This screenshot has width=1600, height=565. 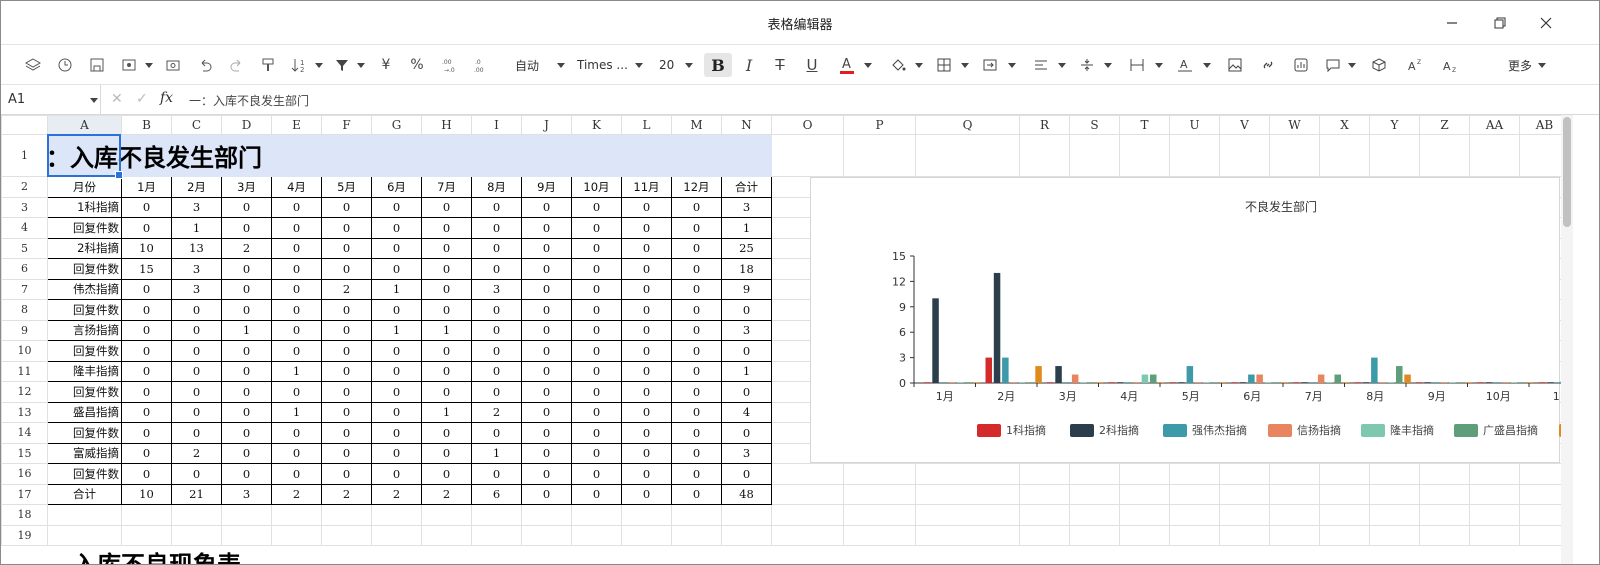 I want to click on row-header-13: 13, so click(x=24, y=412).